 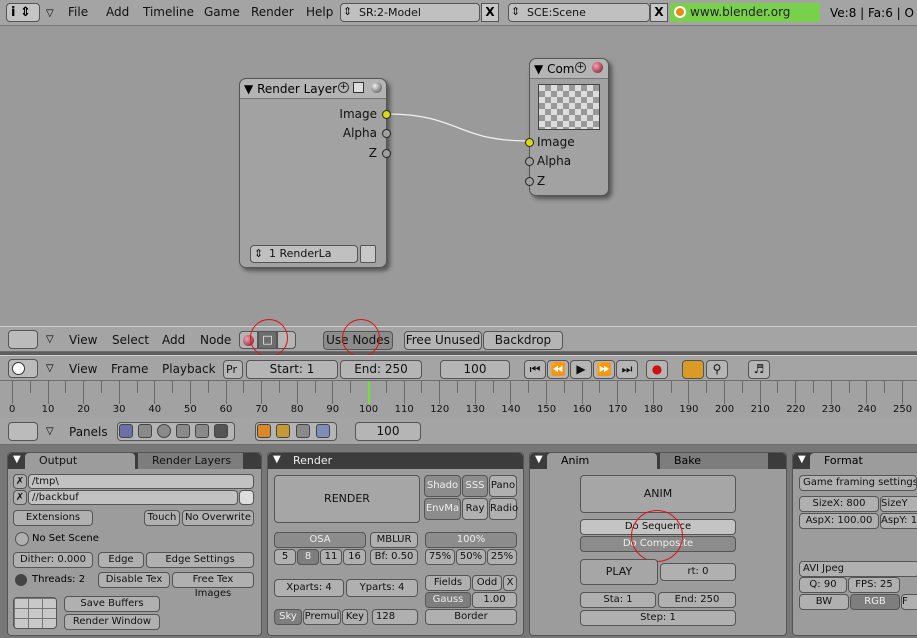 What do you see at coordinates (386, 153) in the screenshot?
I see `output-z-socket` at bounding box center [386, 153].